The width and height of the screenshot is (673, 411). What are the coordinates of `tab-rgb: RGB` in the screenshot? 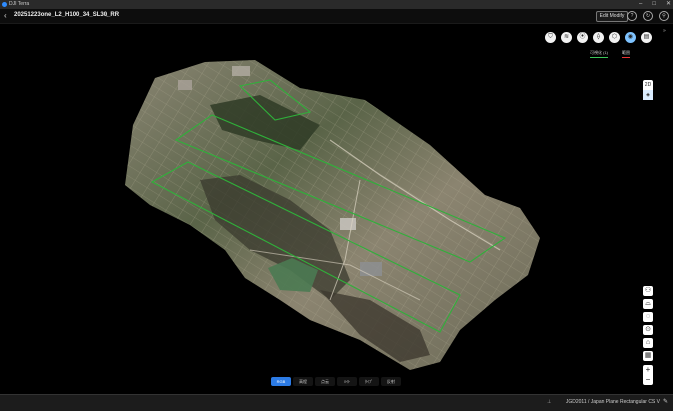 It's located at (281, 381).